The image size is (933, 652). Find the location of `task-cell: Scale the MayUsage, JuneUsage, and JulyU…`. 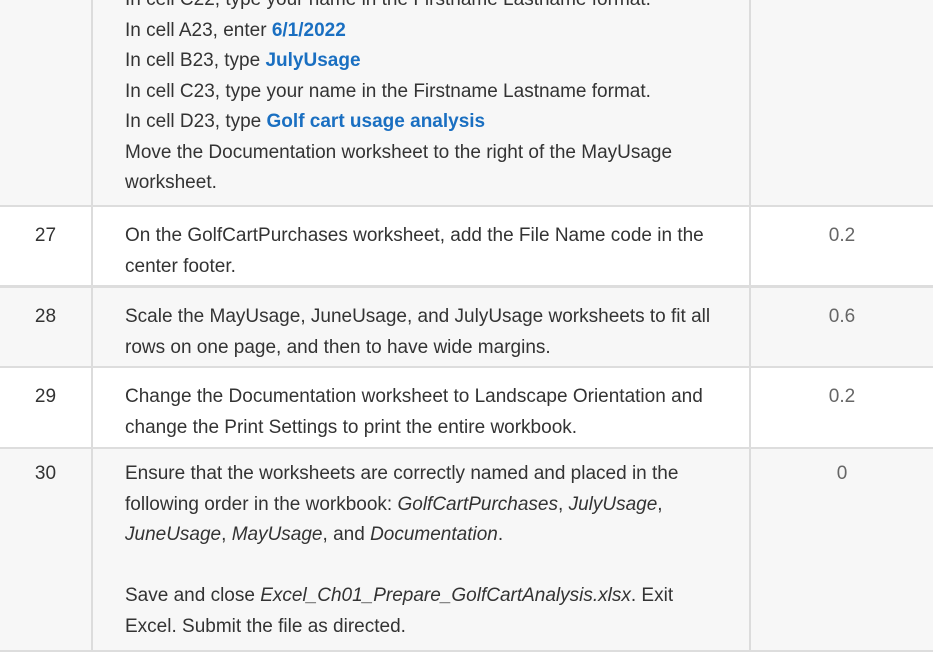

task-cell: Scale the MayUsage, JuneUsage, and JulyU… is located at coordinates (422, 327).